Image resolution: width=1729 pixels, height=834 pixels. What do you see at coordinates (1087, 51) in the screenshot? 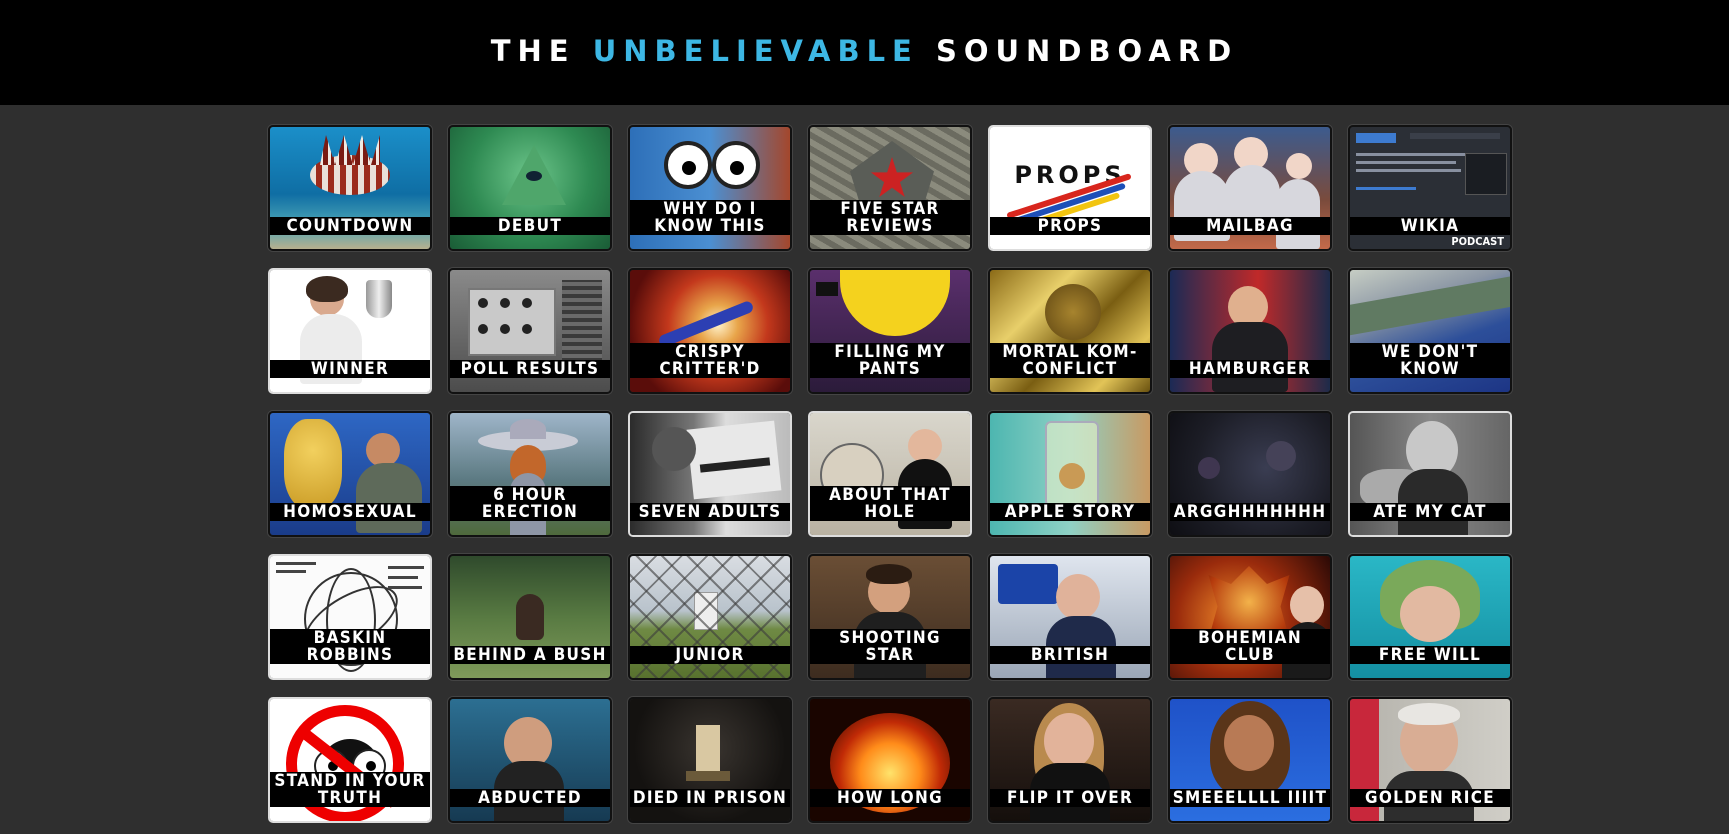
I see `title-suffix: SOUNDBOARD` at bounding box center [1087, 51].